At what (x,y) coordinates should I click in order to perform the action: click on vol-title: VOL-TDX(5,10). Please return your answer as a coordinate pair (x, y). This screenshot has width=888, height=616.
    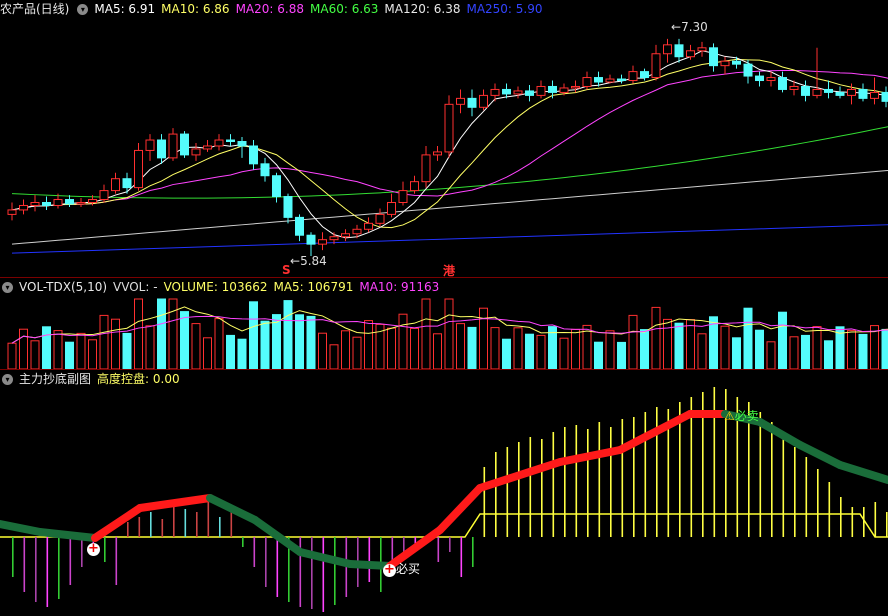
    Looking at the image, I should click on (63, 287).